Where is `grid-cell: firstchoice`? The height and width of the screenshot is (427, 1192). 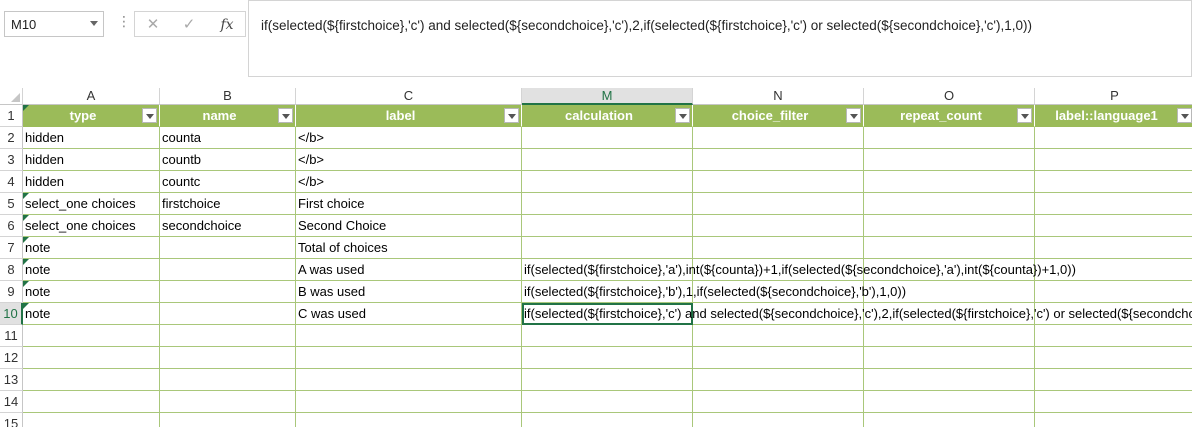
grid-cell: firstchoice is located at coordinates (228, 204).